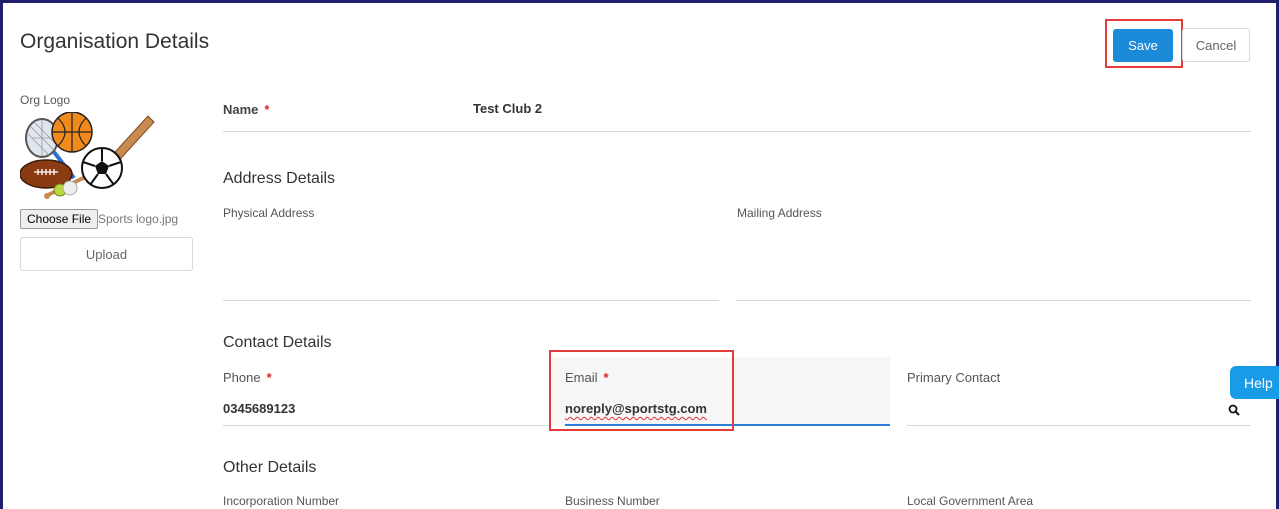 This screenshot has width=1279, height=509. What do you see at coordinates (1254, 382) in the screenshot?
I see `help-button: Help` at bounding box center [1254, 382].